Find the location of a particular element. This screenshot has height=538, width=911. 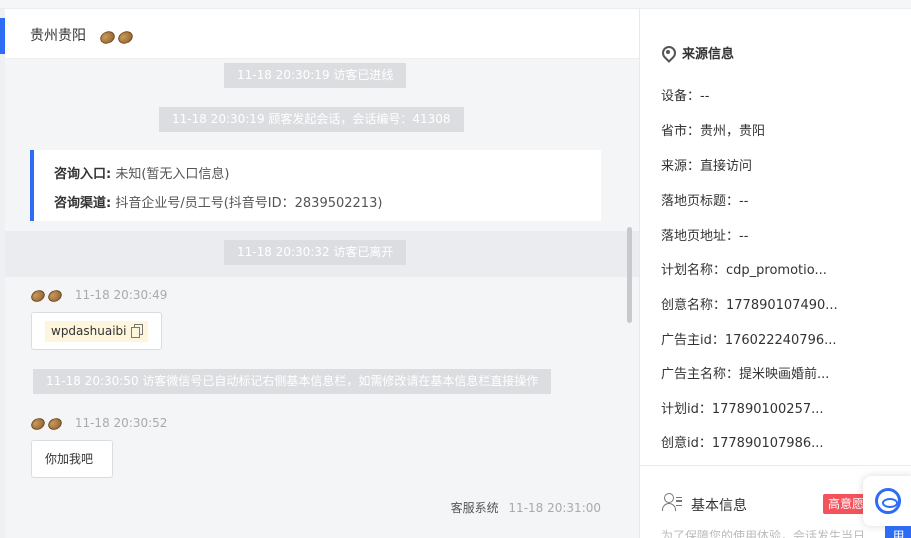

retention-tip: 为了保障您的使用体验，会话发生当日 is located at coordinates (763, 533).